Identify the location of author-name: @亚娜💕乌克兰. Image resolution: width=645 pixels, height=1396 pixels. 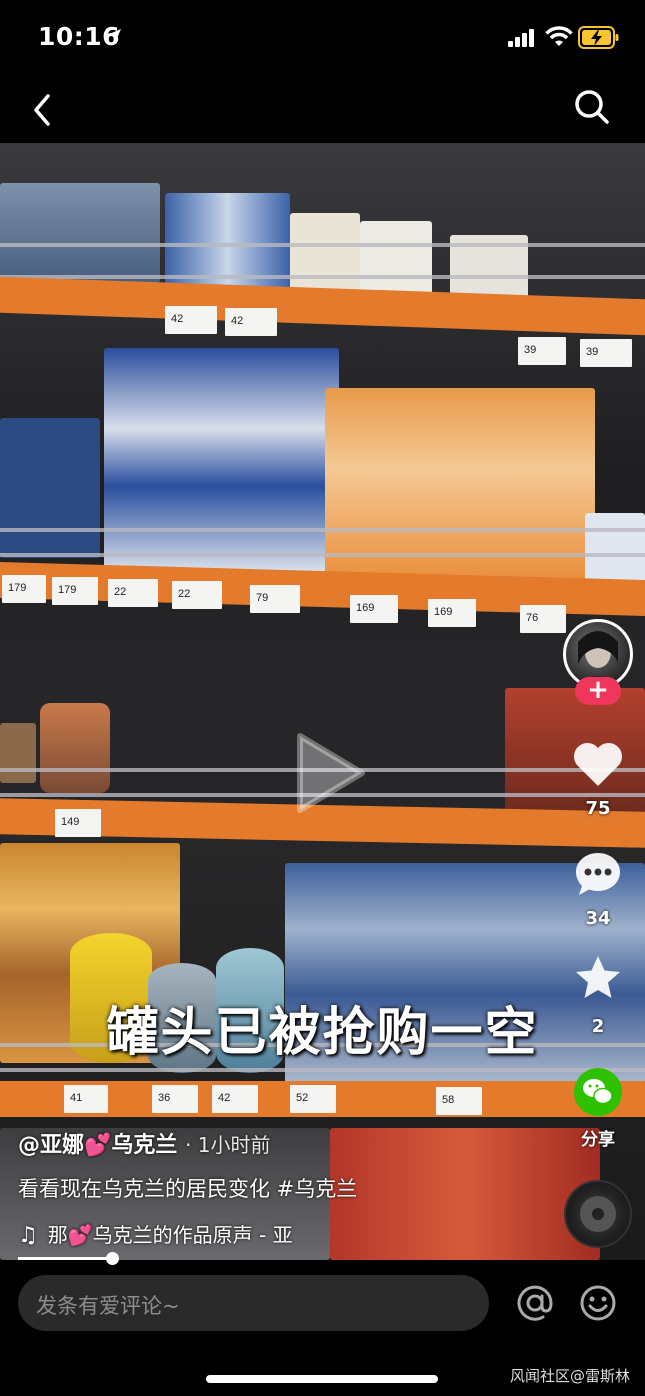
(97, 1145).